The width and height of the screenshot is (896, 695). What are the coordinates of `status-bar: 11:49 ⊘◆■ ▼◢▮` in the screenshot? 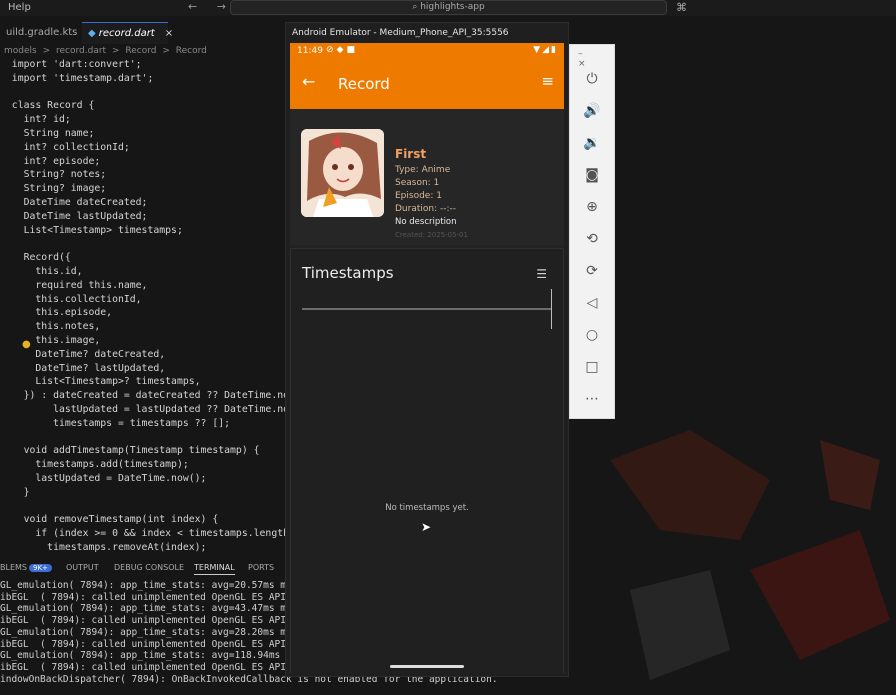 It's located at (427, 52).